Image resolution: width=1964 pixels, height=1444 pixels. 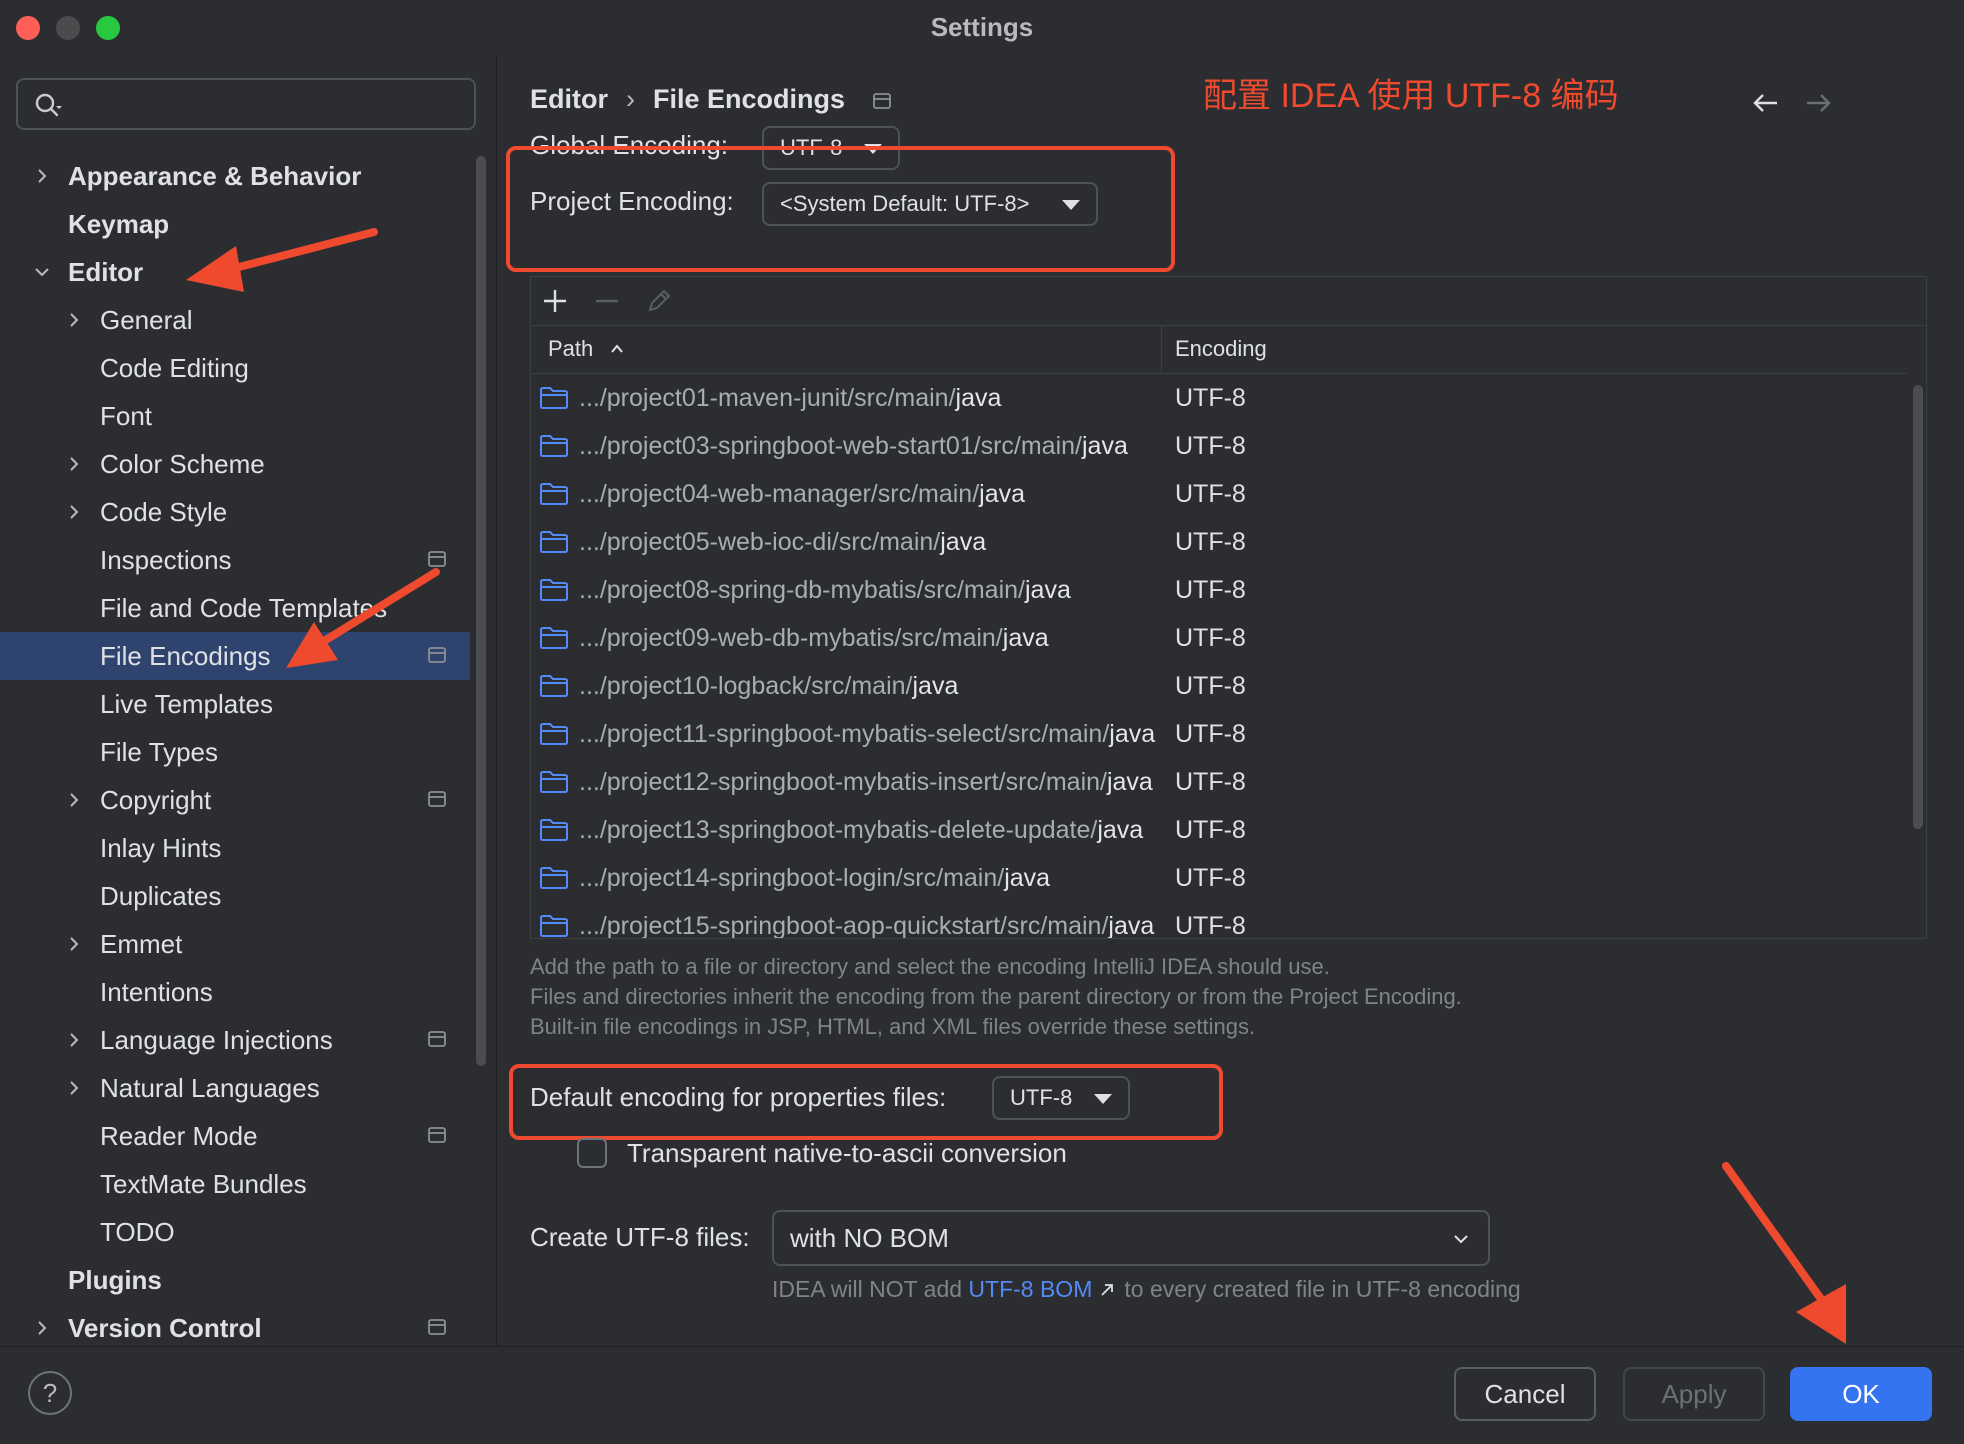 I want to click on add-icon, so click(x=555, y=301).